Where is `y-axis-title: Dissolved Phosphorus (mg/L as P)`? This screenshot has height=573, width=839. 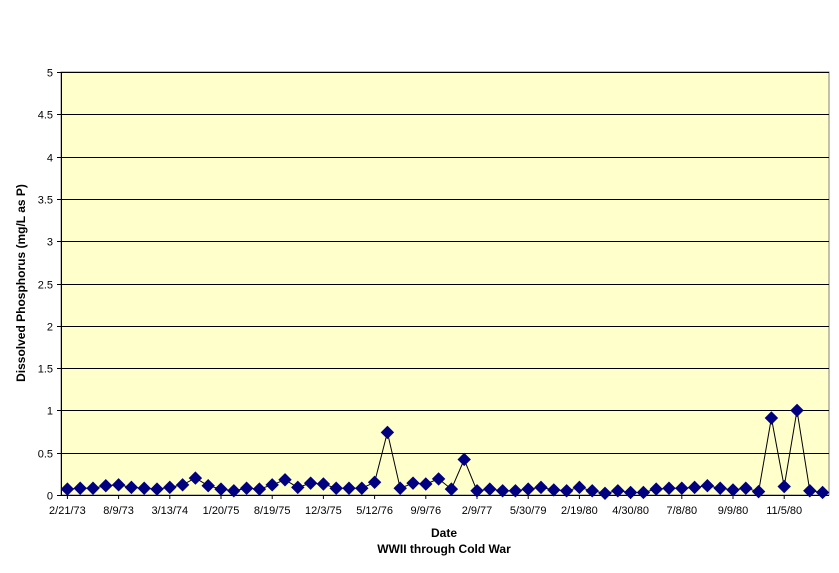
y-axis-title: Dissolved Phosphorus (mg/L as P) is located at coordinates (21, 283).